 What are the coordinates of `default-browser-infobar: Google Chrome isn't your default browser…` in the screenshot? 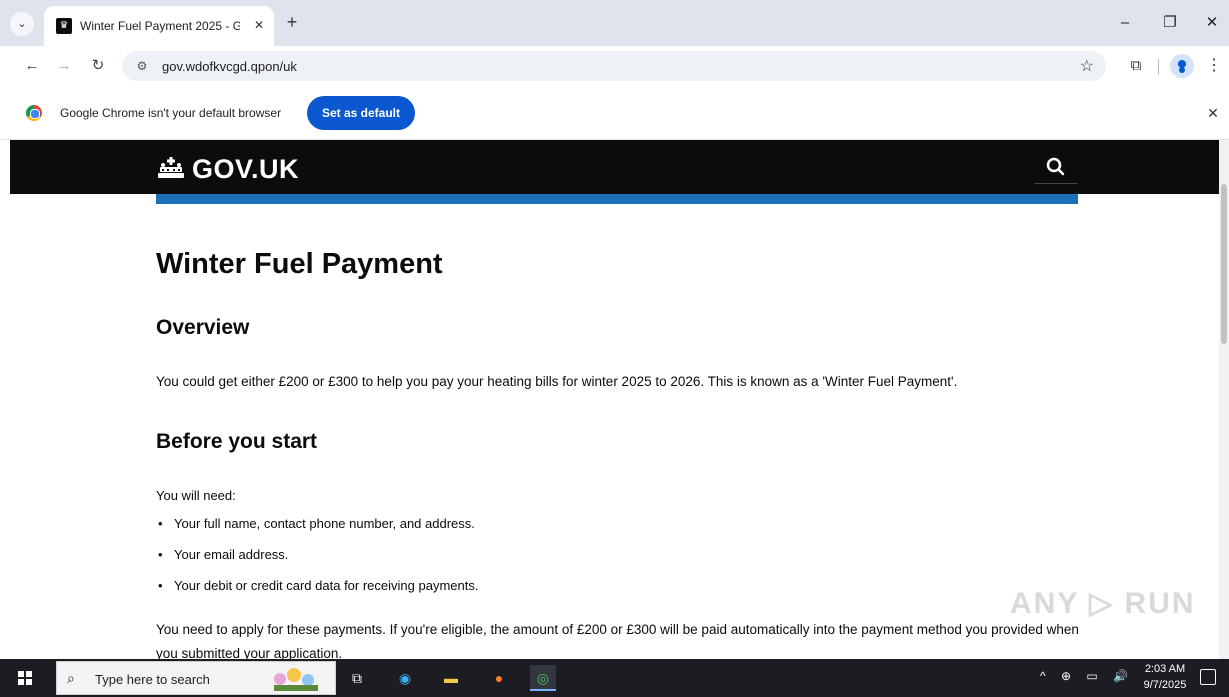 It's located at (614, 113).